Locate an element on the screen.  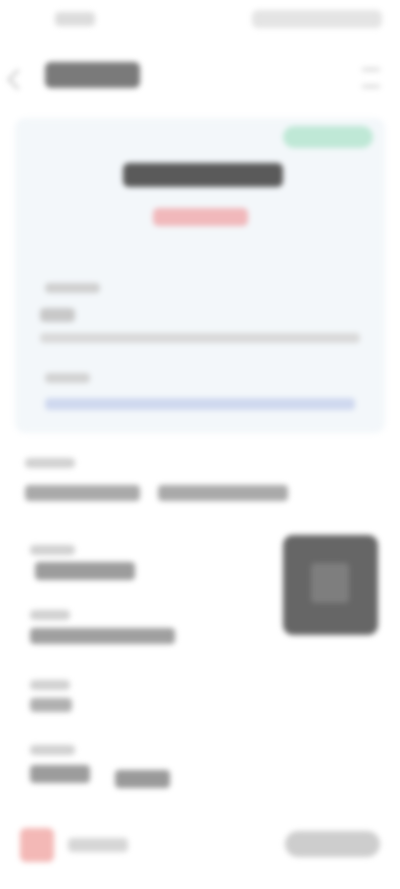
back-chevron-icon is located at coordinates (17, 79).